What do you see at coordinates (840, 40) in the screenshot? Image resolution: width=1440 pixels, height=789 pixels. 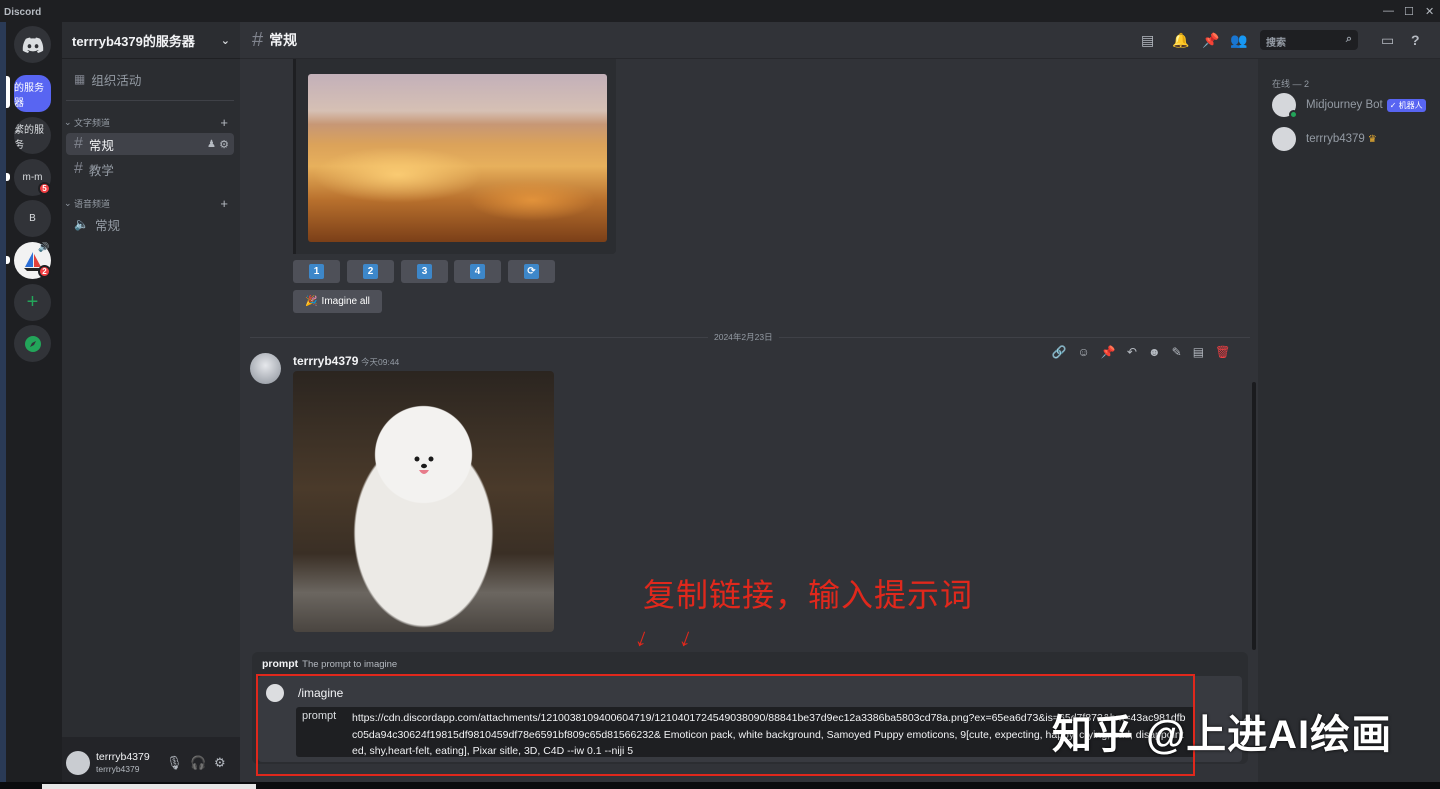 I see `chat-header: # 常规 ▤ 🔔 📌 👥 搜索 ⌕ ▭ ?` at bounding box center [840, 40].